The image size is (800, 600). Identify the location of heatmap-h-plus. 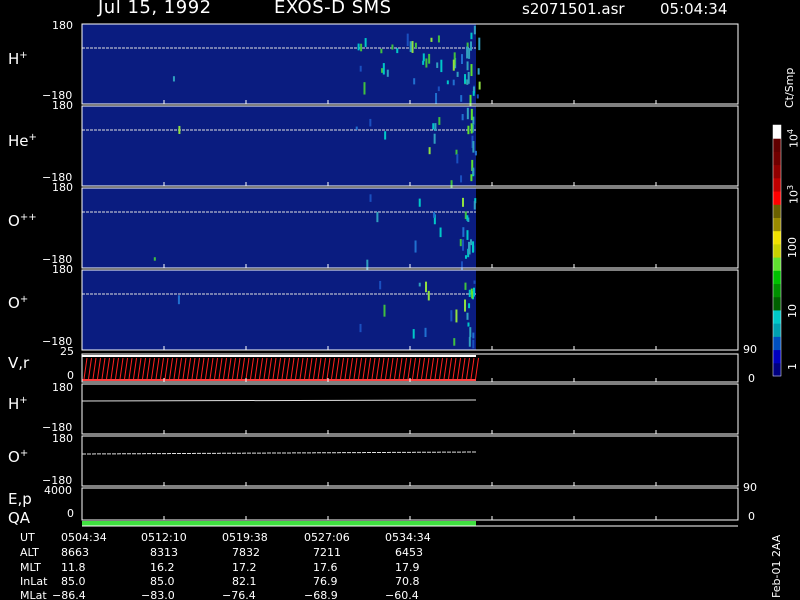
(279, 64).